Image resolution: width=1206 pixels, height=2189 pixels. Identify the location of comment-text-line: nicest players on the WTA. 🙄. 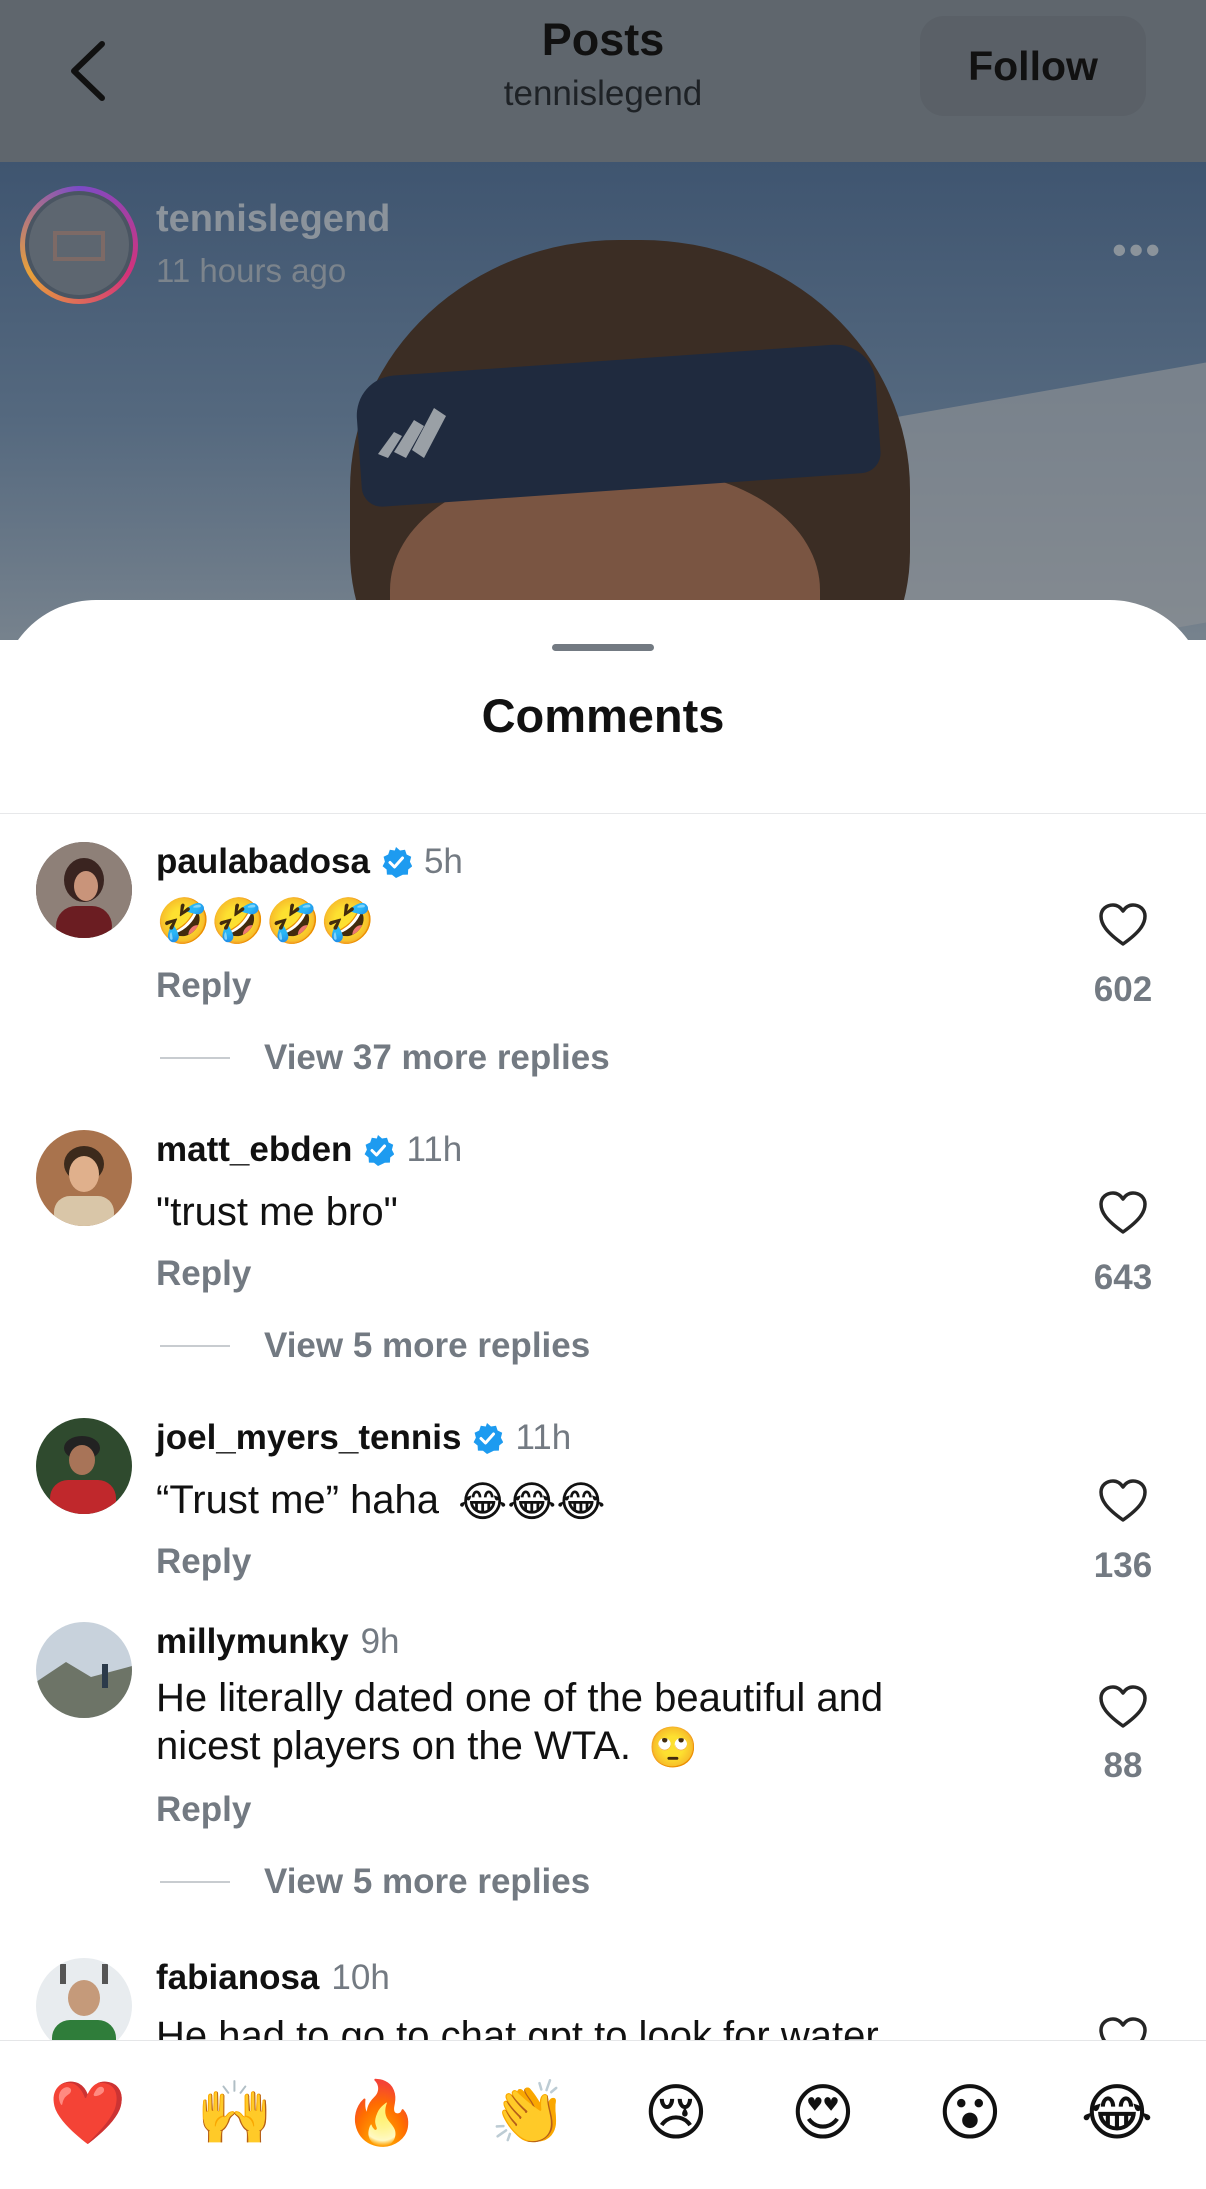
(519, 1747).